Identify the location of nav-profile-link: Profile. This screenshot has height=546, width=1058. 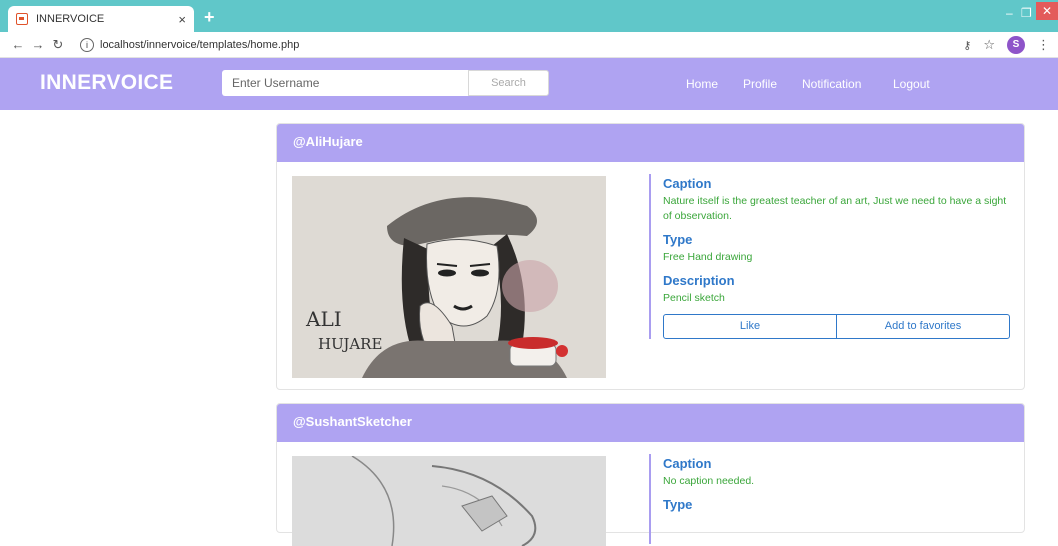
(760, 84).